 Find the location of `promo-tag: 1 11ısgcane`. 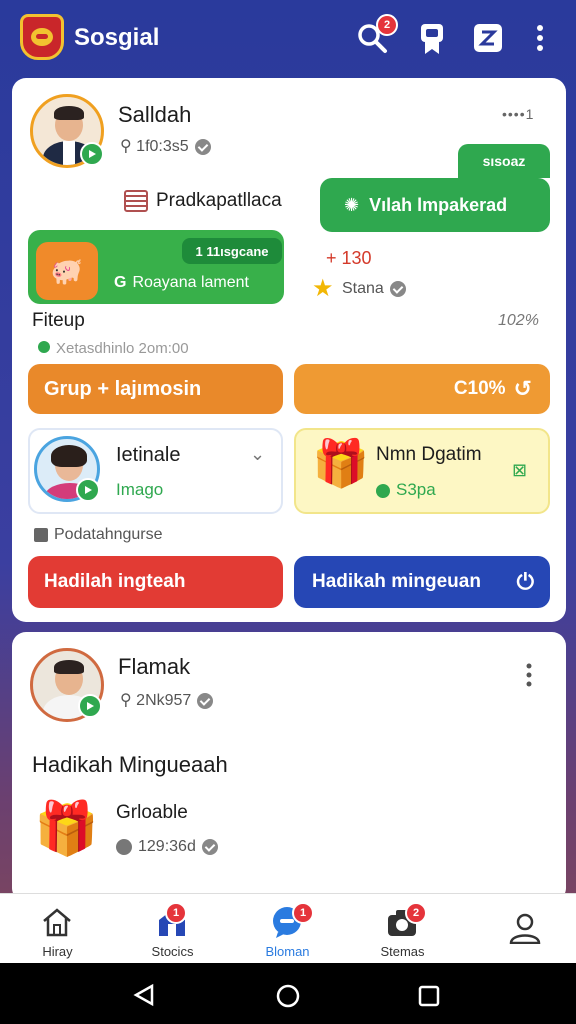

promo-tag: 1 11ısgcane is located at coordinates (232, 251).